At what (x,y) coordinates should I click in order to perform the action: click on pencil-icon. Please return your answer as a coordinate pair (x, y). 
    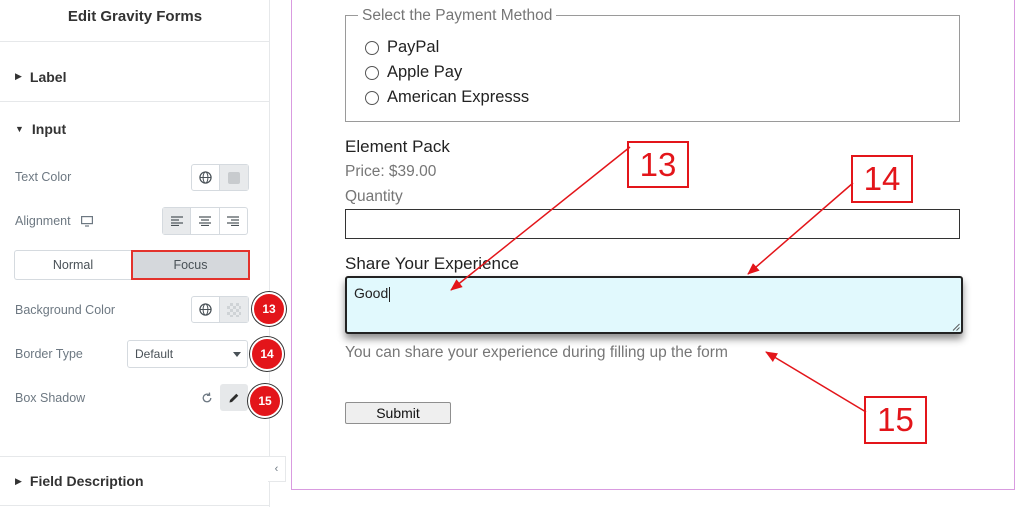
    Looking at the image, I should click on (234, 397).